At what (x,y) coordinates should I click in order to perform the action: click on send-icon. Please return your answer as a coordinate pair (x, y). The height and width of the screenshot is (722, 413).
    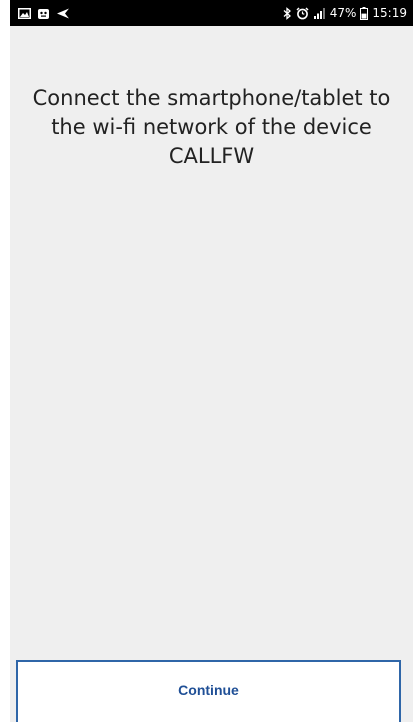
    Looking at the image, I should click on (63, 13).